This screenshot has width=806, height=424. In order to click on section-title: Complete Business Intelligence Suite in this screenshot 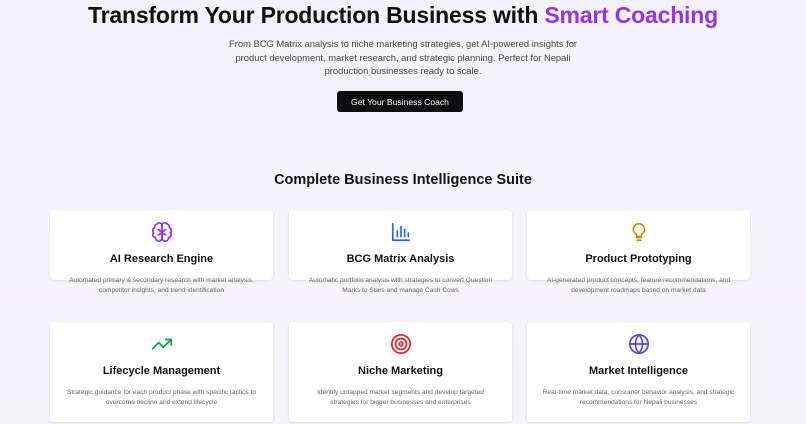, I will do `click(403, 180)`.